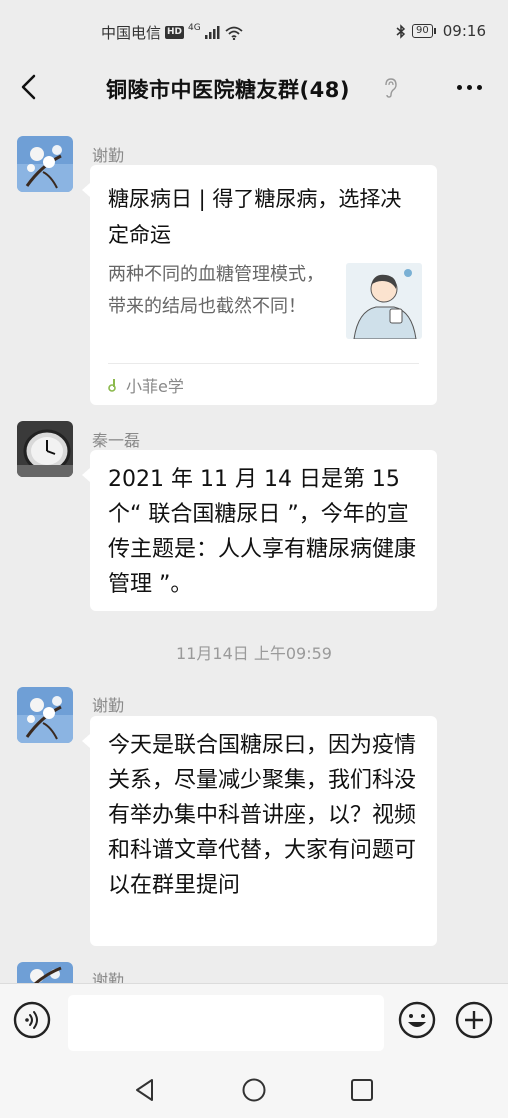 Image resolution: width=508 pixels, height=1118 pixels. Describe the element at coordinates (254, 31) in the screenshot. I see `status-bar: 中国电信 HD 4G 90 09:16` at that location.